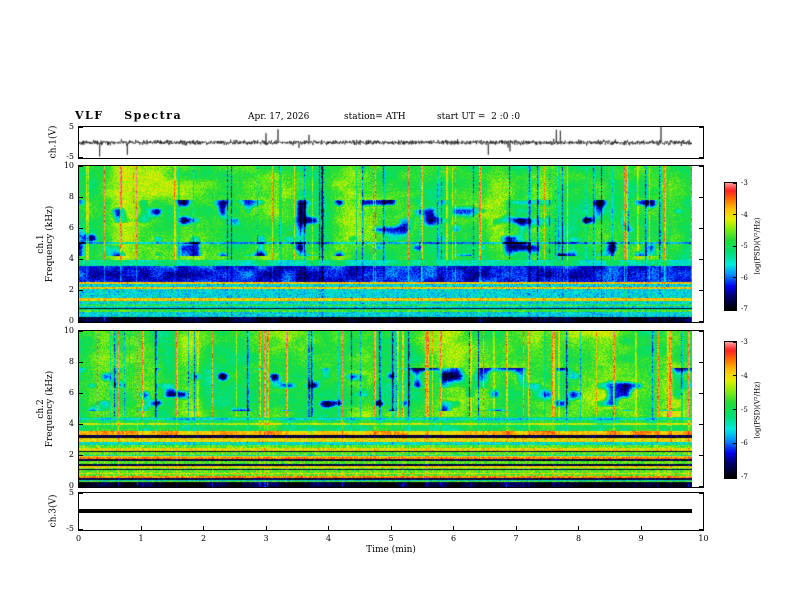 This screenshot has height=612, width=792. Describe the element at coordinates (279, 117) in the screenshot. I see `date-label: Apr. 17, 2026` at that location.